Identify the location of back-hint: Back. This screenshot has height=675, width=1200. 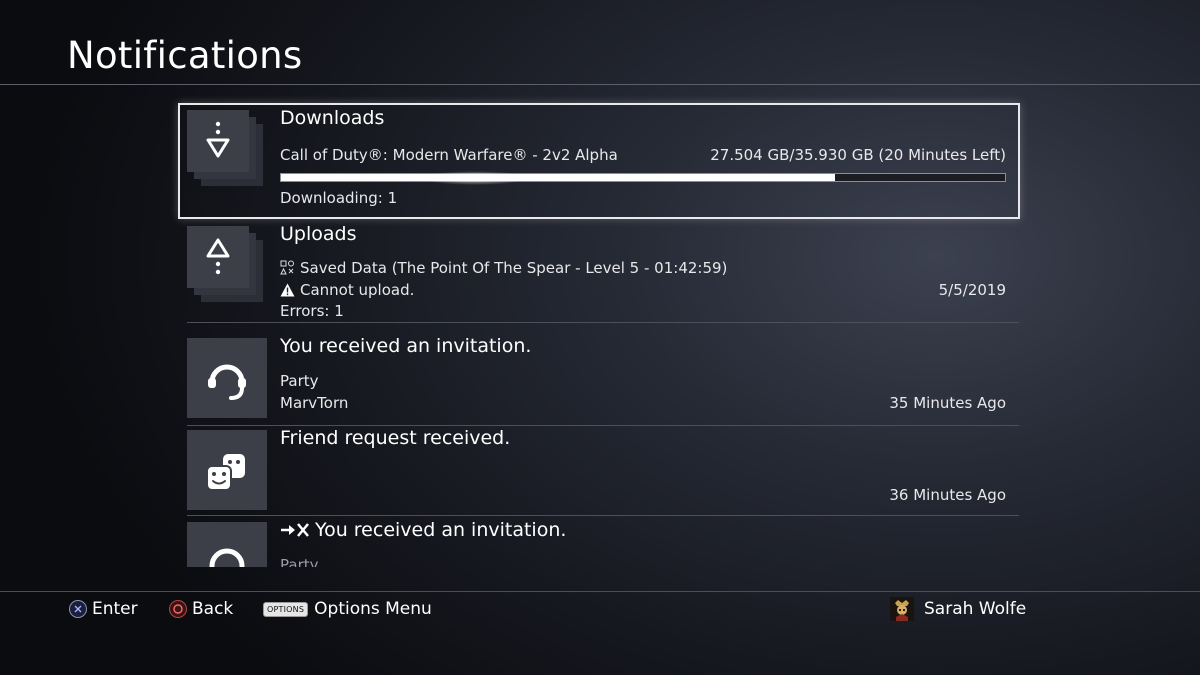
(201, 609).